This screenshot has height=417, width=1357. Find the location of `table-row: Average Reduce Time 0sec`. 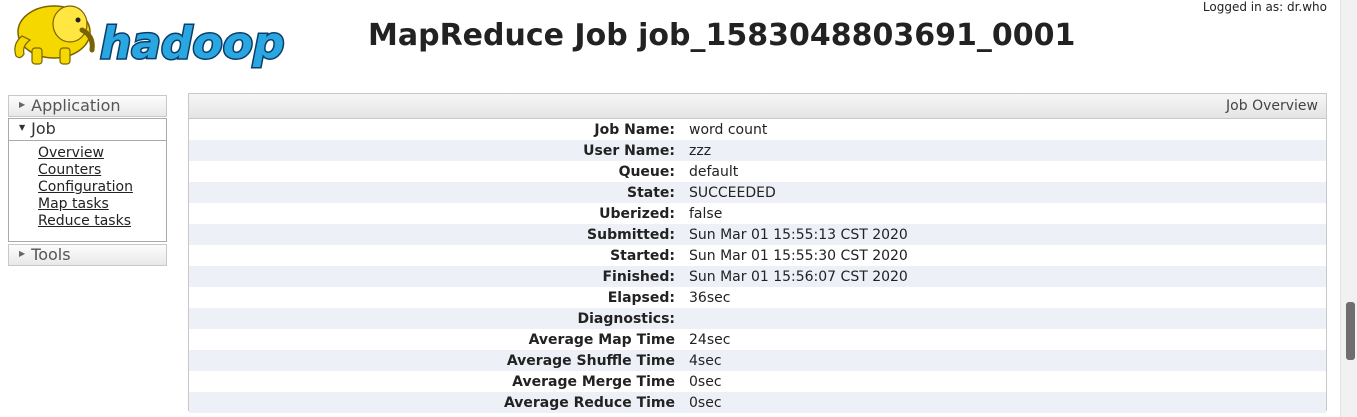

table-row: Average Reduce Time 0sec is located at coordinates (757, 402).